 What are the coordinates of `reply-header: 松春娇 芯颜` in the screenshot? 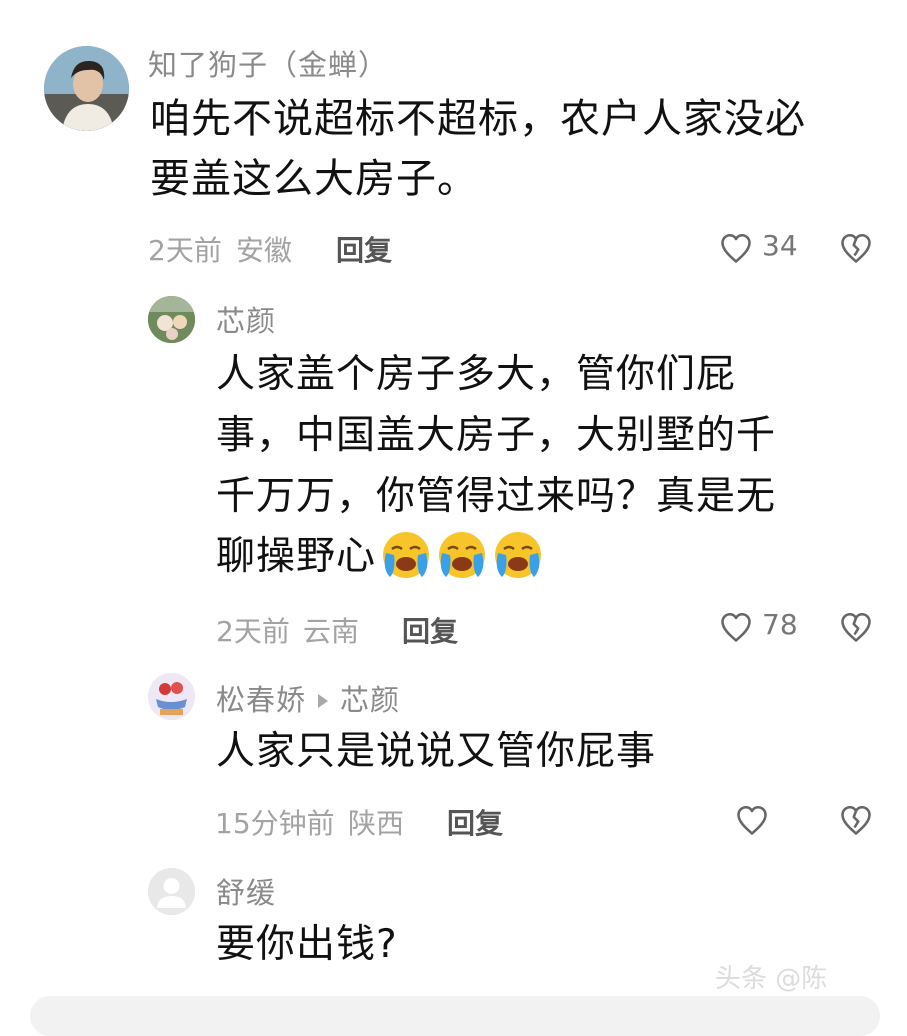 It's located at (308, 698).